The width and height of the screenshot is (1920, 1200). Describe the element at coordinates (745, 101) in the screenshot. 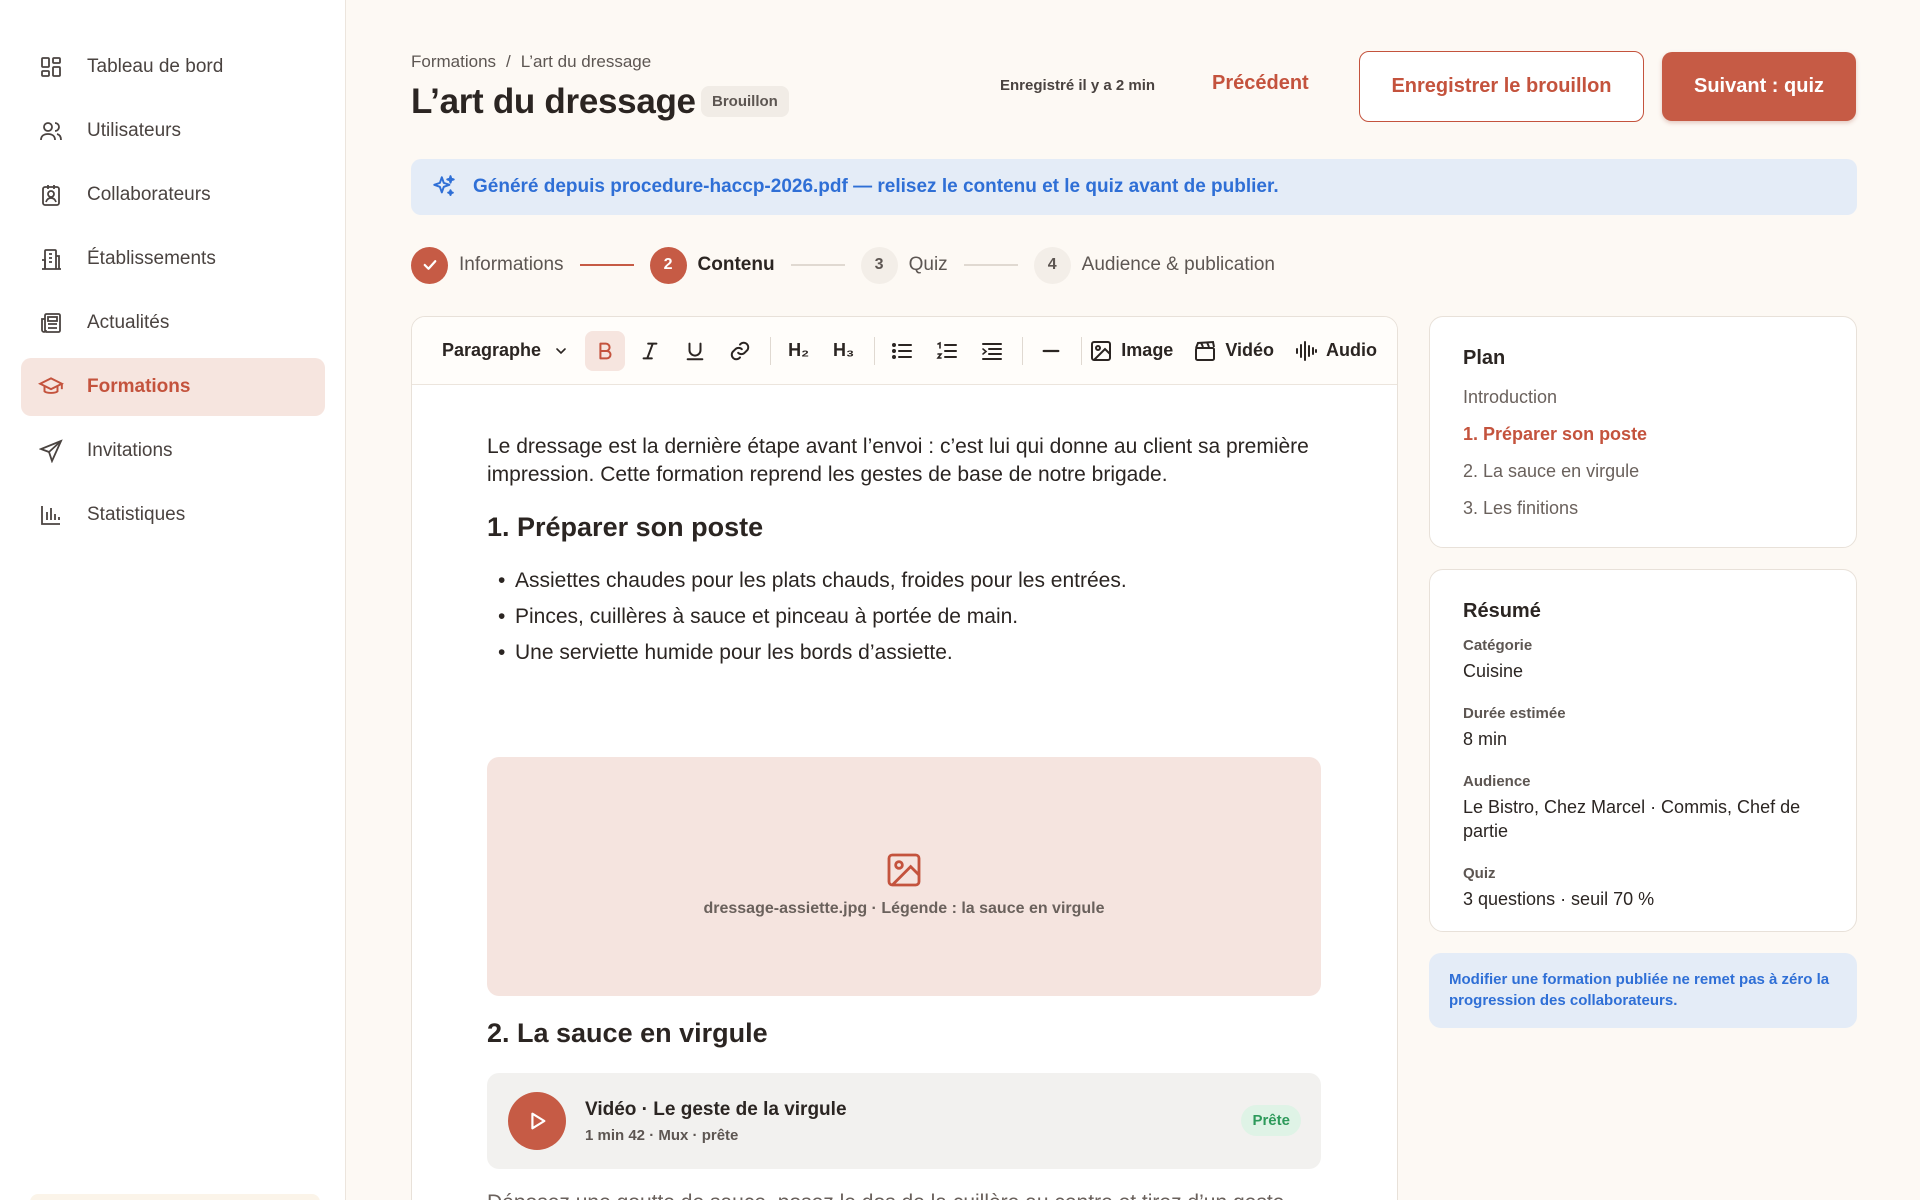

I see `status-badge: Brouillon` at that location.